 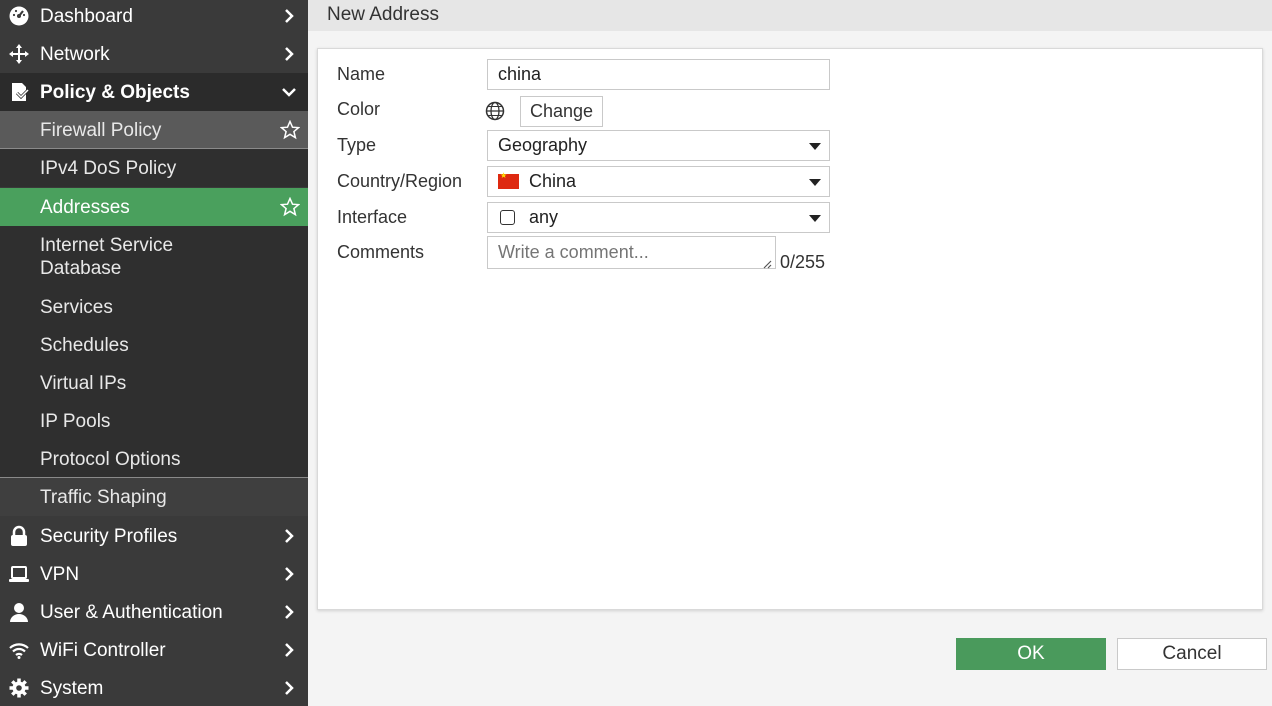 I want to click on sidebar-item-traffic-shaping: Traffic Shaping, so click(x=154, y=497).